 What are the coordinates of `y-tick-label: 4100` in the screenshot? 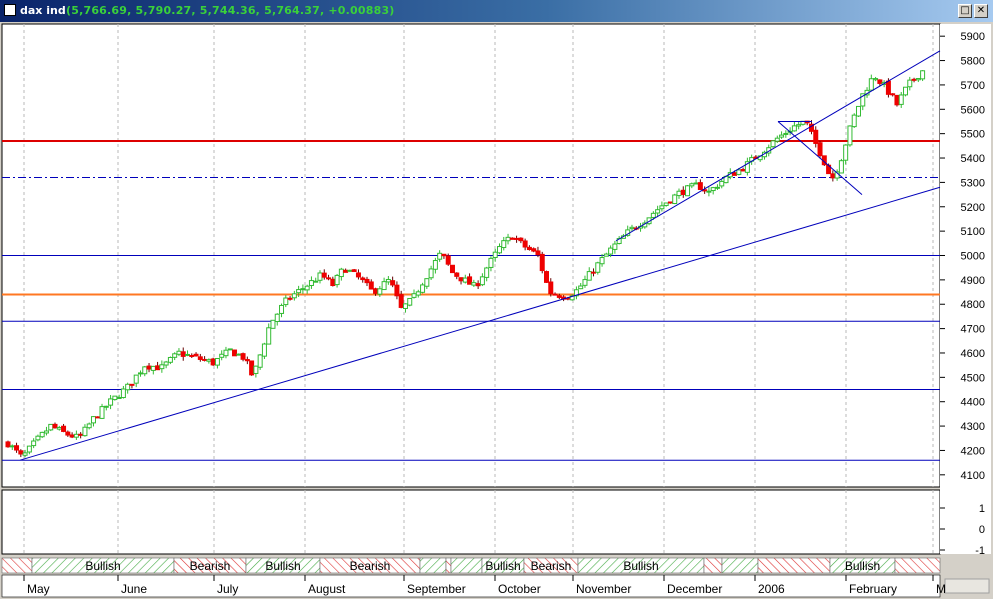 It's located at (973, 476).